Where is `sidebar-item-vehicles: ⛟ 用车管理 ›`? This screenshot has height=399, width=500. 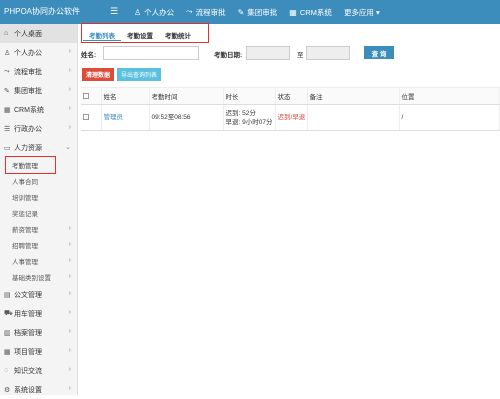
sidebar-item-vehicles: ⛟ 用车管理 › is located at coordinates (38, 313).